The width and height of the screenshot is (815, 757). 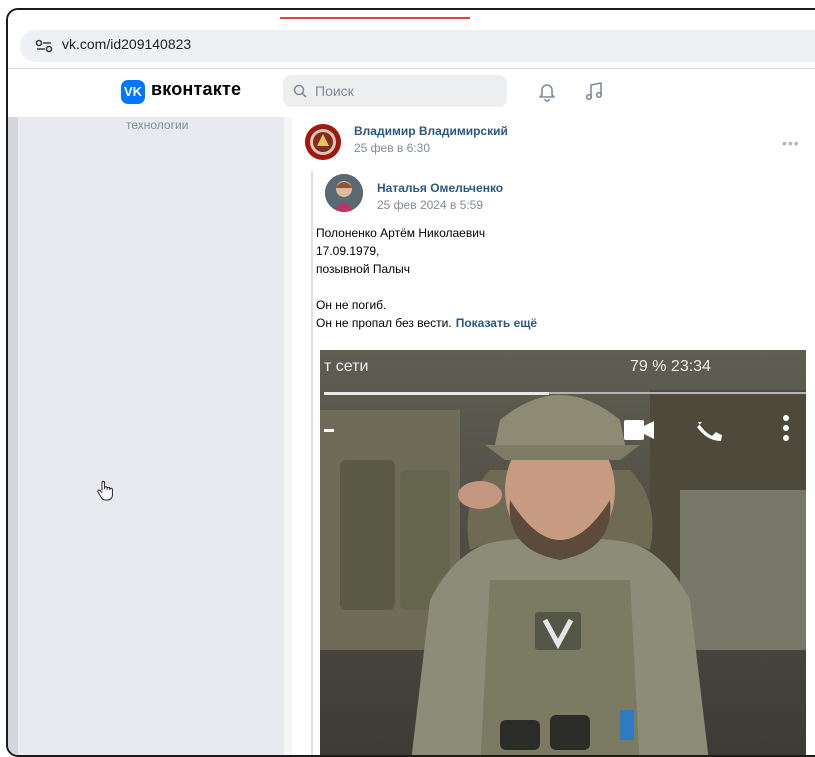 I want to click on author-avatar, so click(x=323, y=142).